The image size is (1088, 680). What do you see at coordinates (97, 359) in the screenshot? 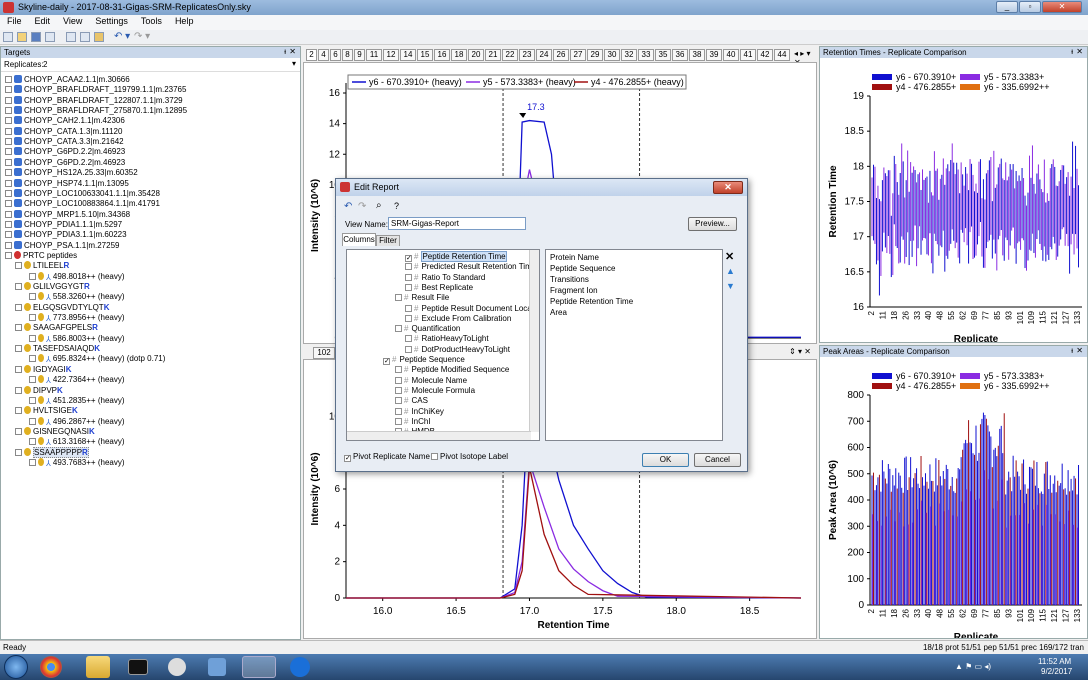
I see `precursor-node: ⅄ 695.8324++ (heavy) (dotp 0.71)` at bounding box center [97, 359].